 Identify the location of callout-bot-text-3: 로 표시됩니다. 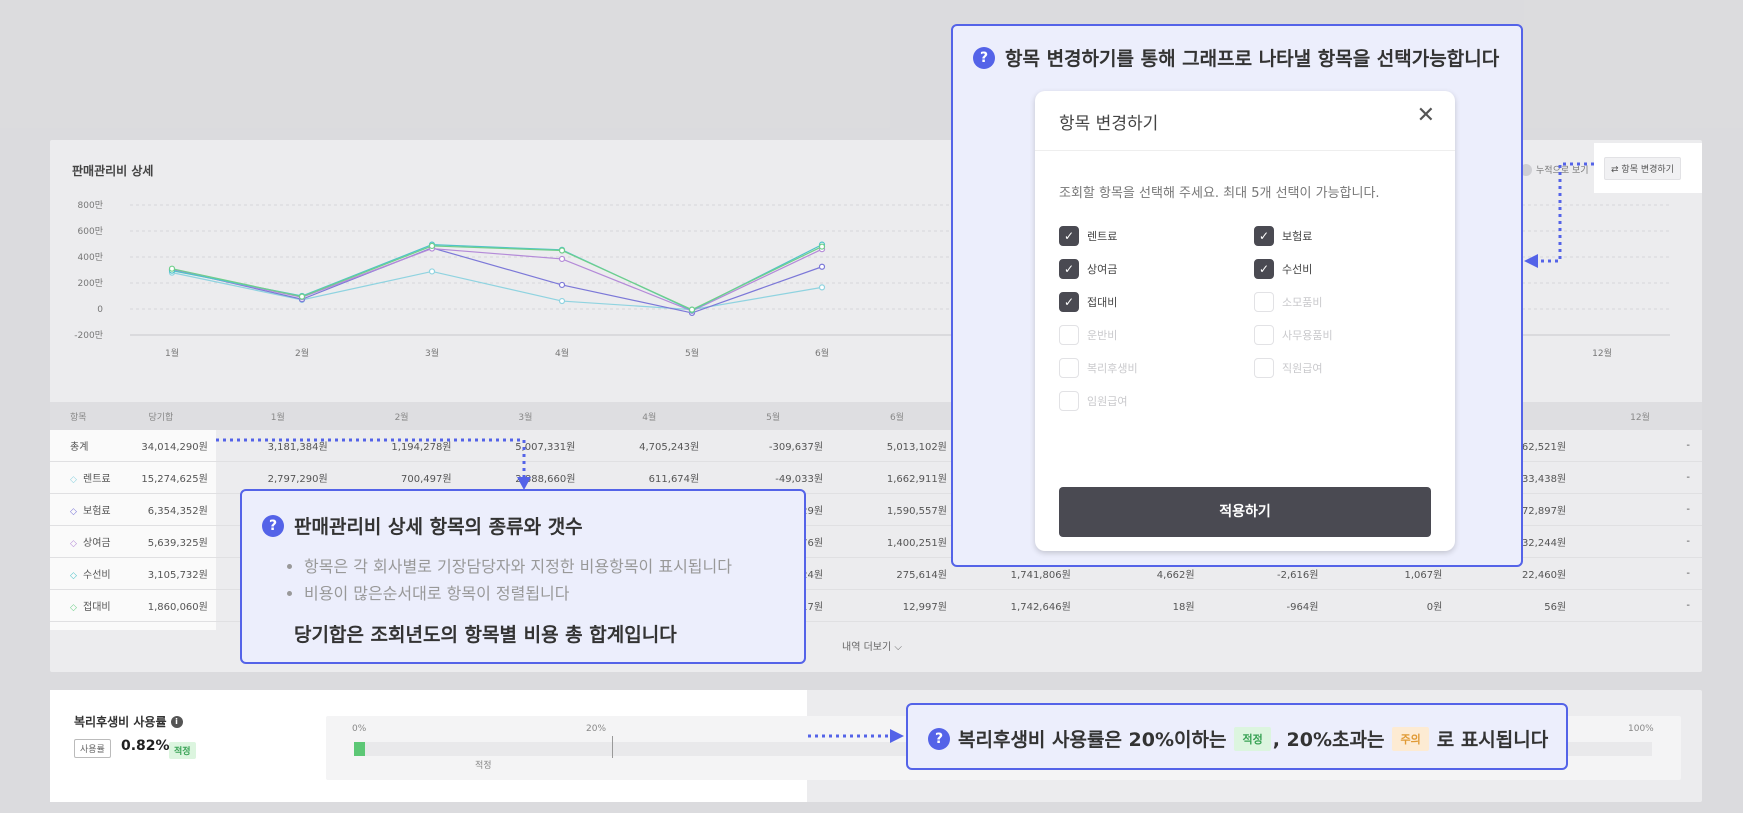
(1492, 740).